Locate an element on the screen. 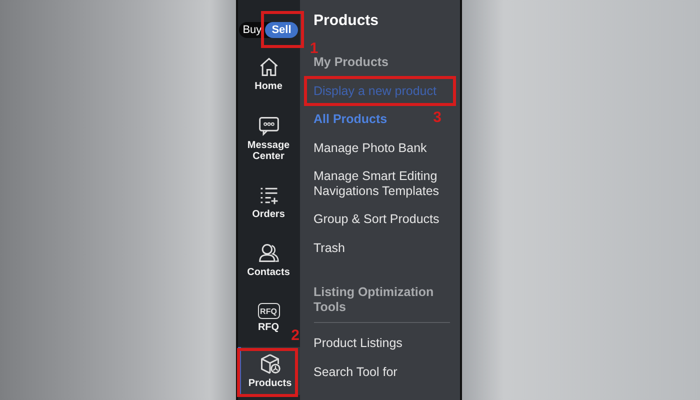  nav-label: Contacts is located at coordinates (268, 272).